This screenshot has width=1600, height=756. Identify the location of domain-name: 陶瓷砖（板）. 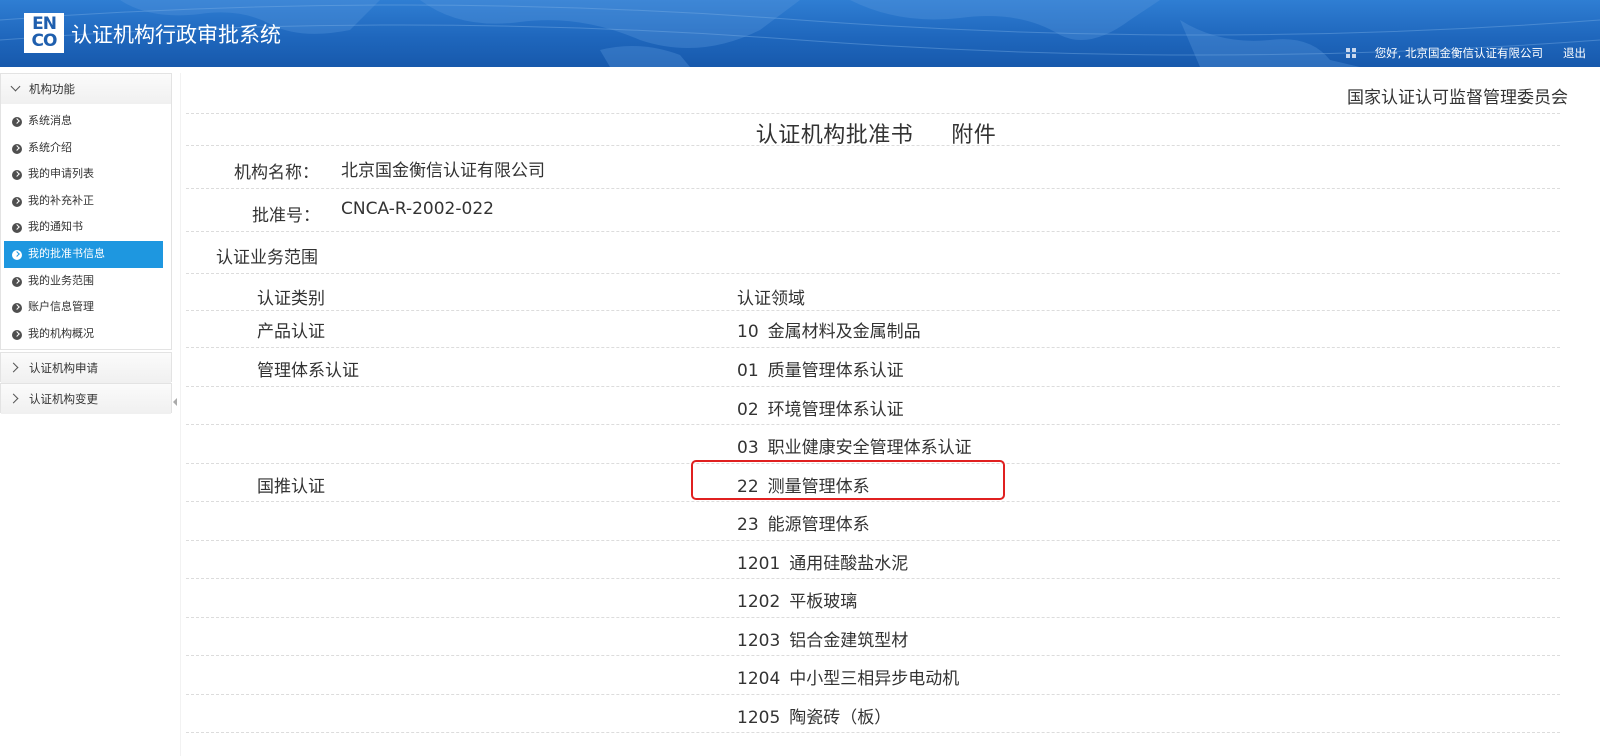
(840, 718).